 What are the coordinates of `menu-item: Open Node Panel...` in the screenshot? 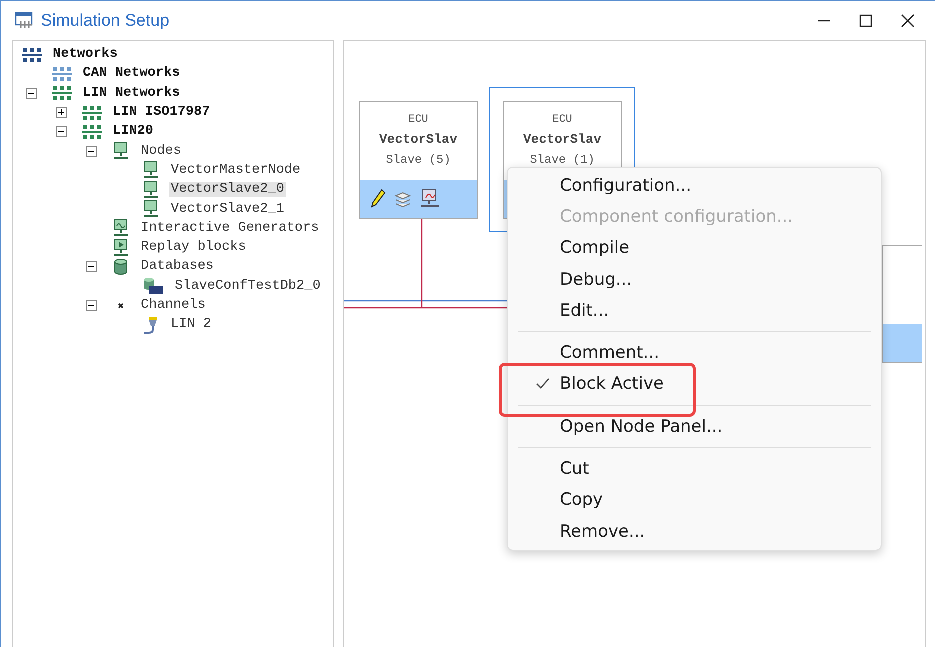 It's located at (694, 426).